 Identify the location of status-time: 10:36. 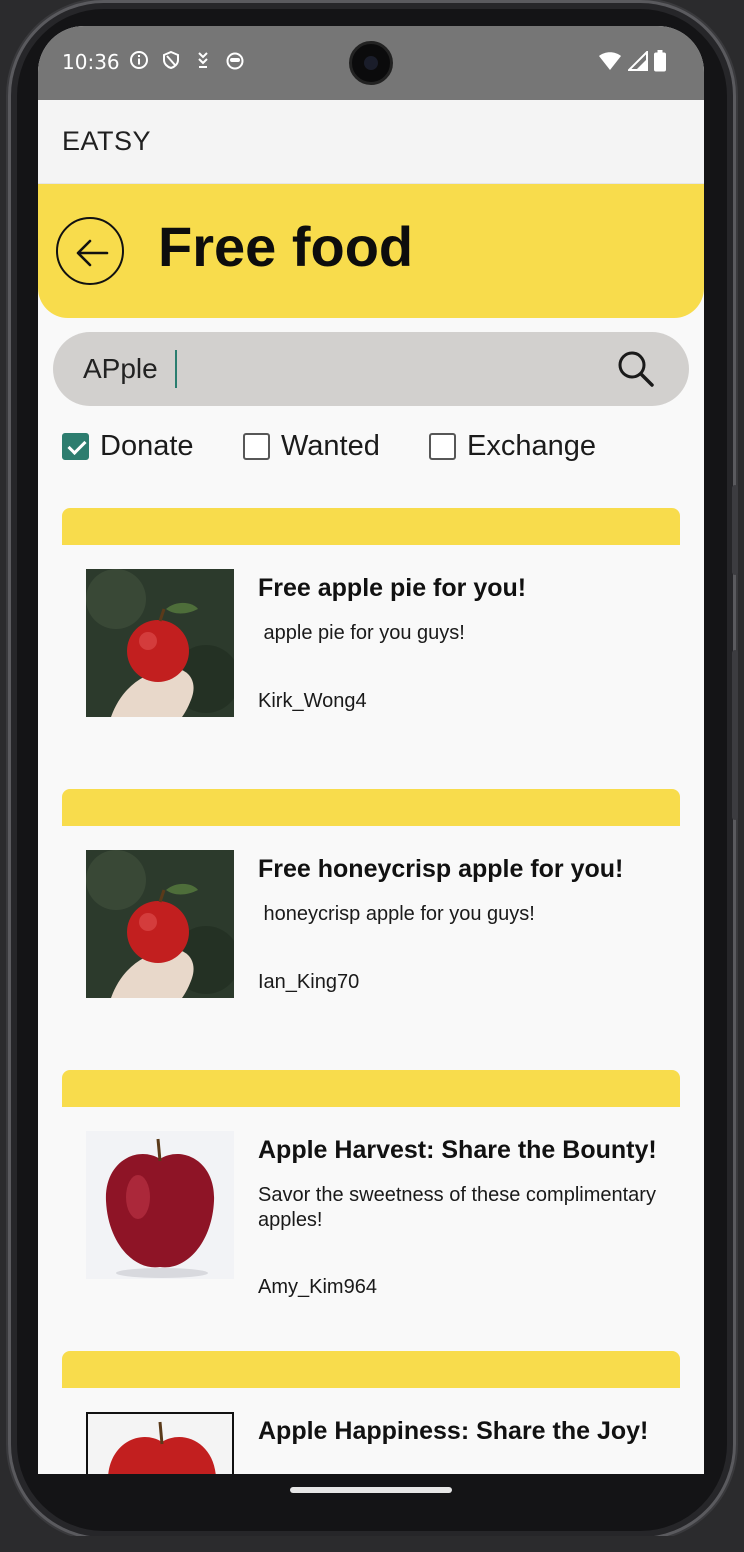
(91, 62).